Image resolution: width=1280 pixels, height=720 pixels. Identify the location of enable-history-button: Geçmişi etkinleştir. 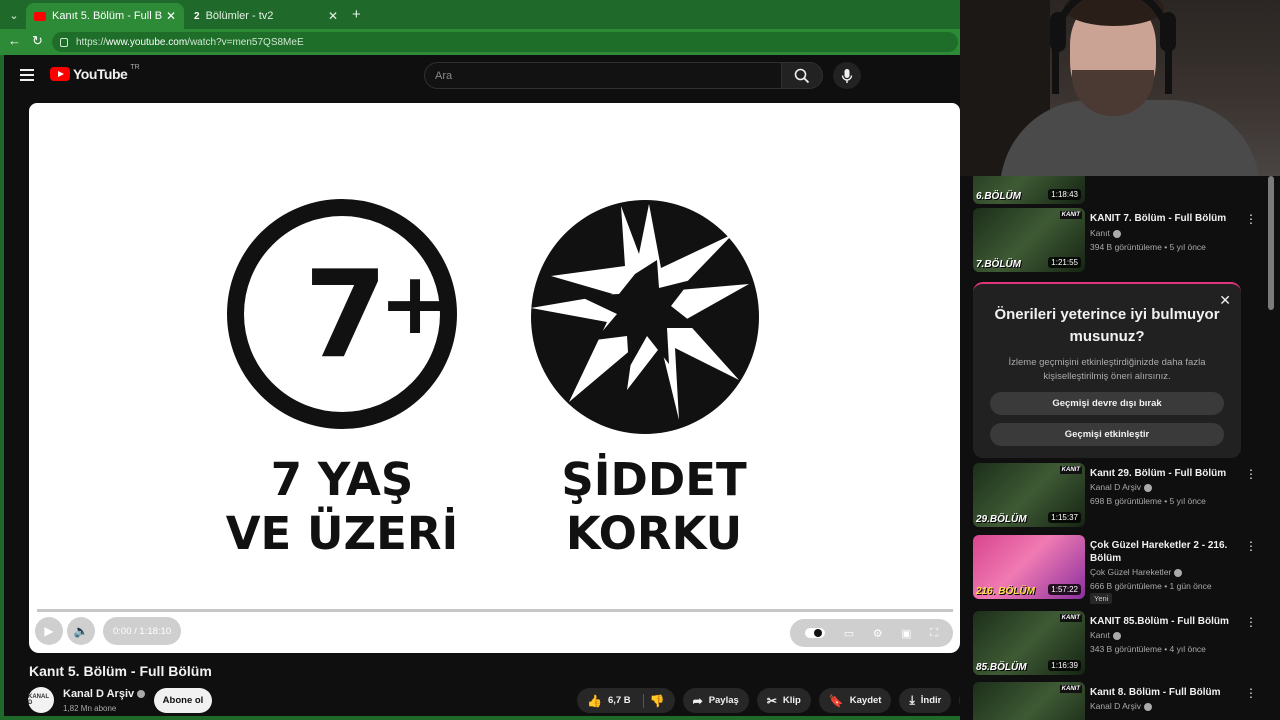
(1107, 434).